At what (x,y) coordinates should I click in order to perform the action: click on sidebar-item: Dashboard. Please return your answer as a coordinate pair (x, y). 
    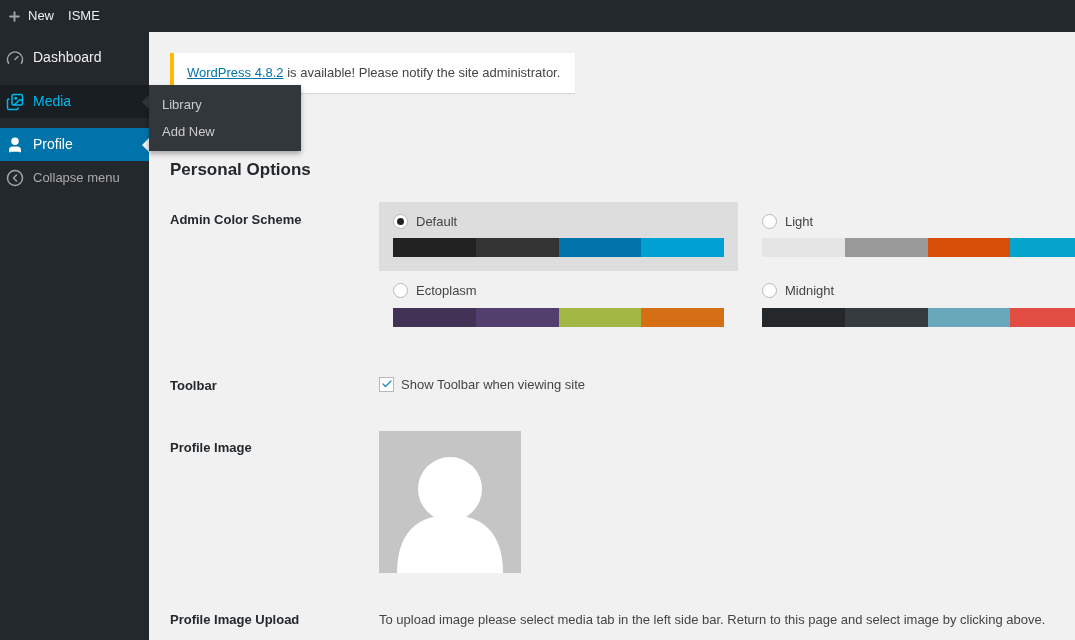
    Looking at the image, I should click on (74, 57).